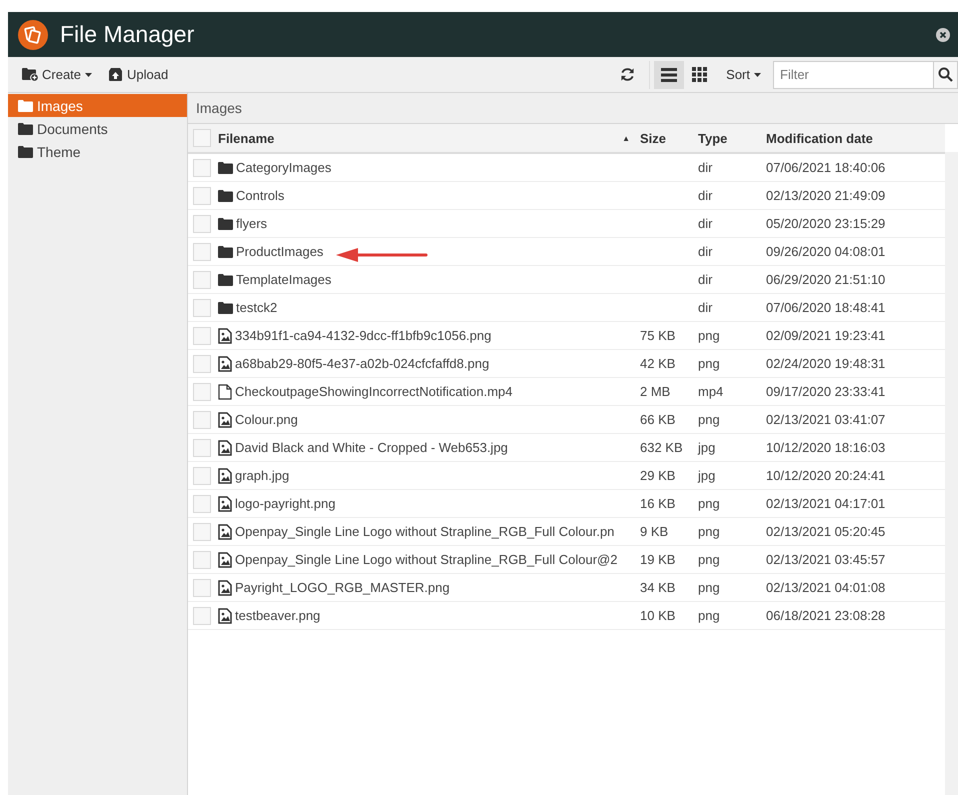 This screenshot has height=795, width=958. I want to click on column-header: Filename, so click(246, 138).